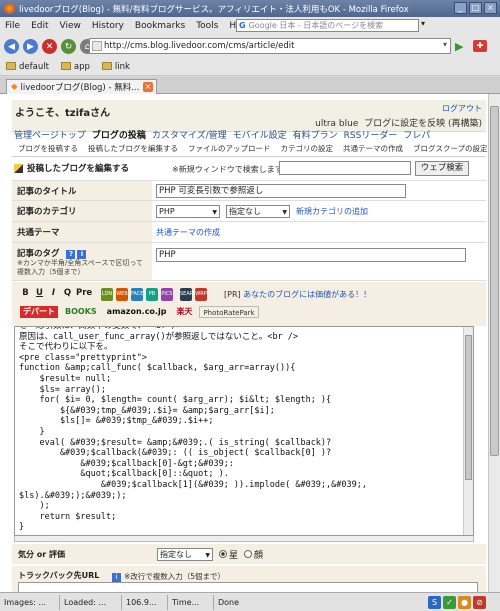 The height and width of the screenshot is (611, 500). Describe the element at coordinates (462, 108) in the screenshot. I see `logout-link: ログアウト` at that location.